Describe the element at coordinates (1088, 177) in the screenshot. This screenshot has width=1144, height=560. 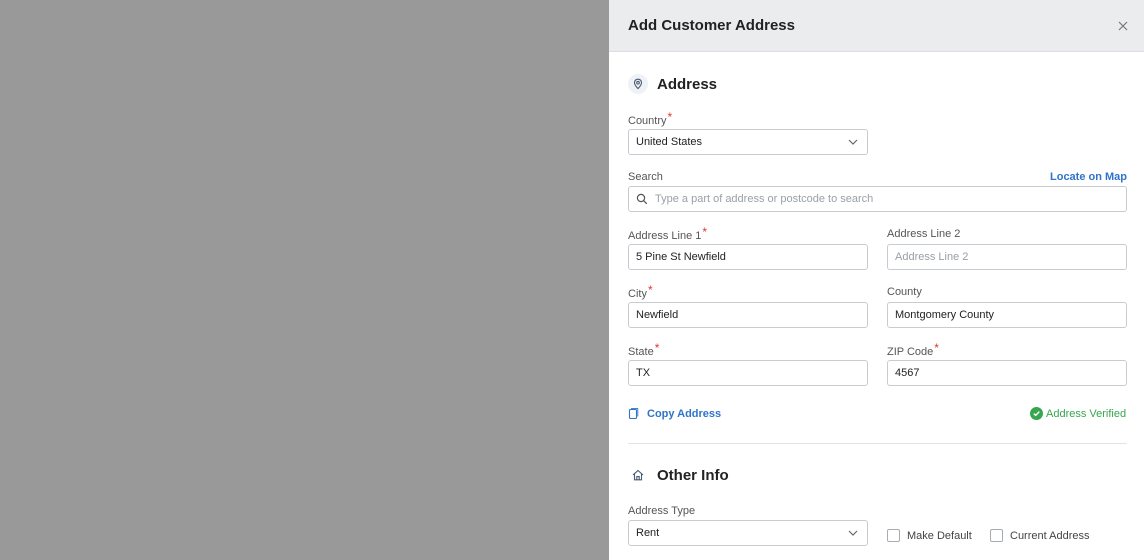
I see `locate-on-map-link: Locate on Map` at that location.